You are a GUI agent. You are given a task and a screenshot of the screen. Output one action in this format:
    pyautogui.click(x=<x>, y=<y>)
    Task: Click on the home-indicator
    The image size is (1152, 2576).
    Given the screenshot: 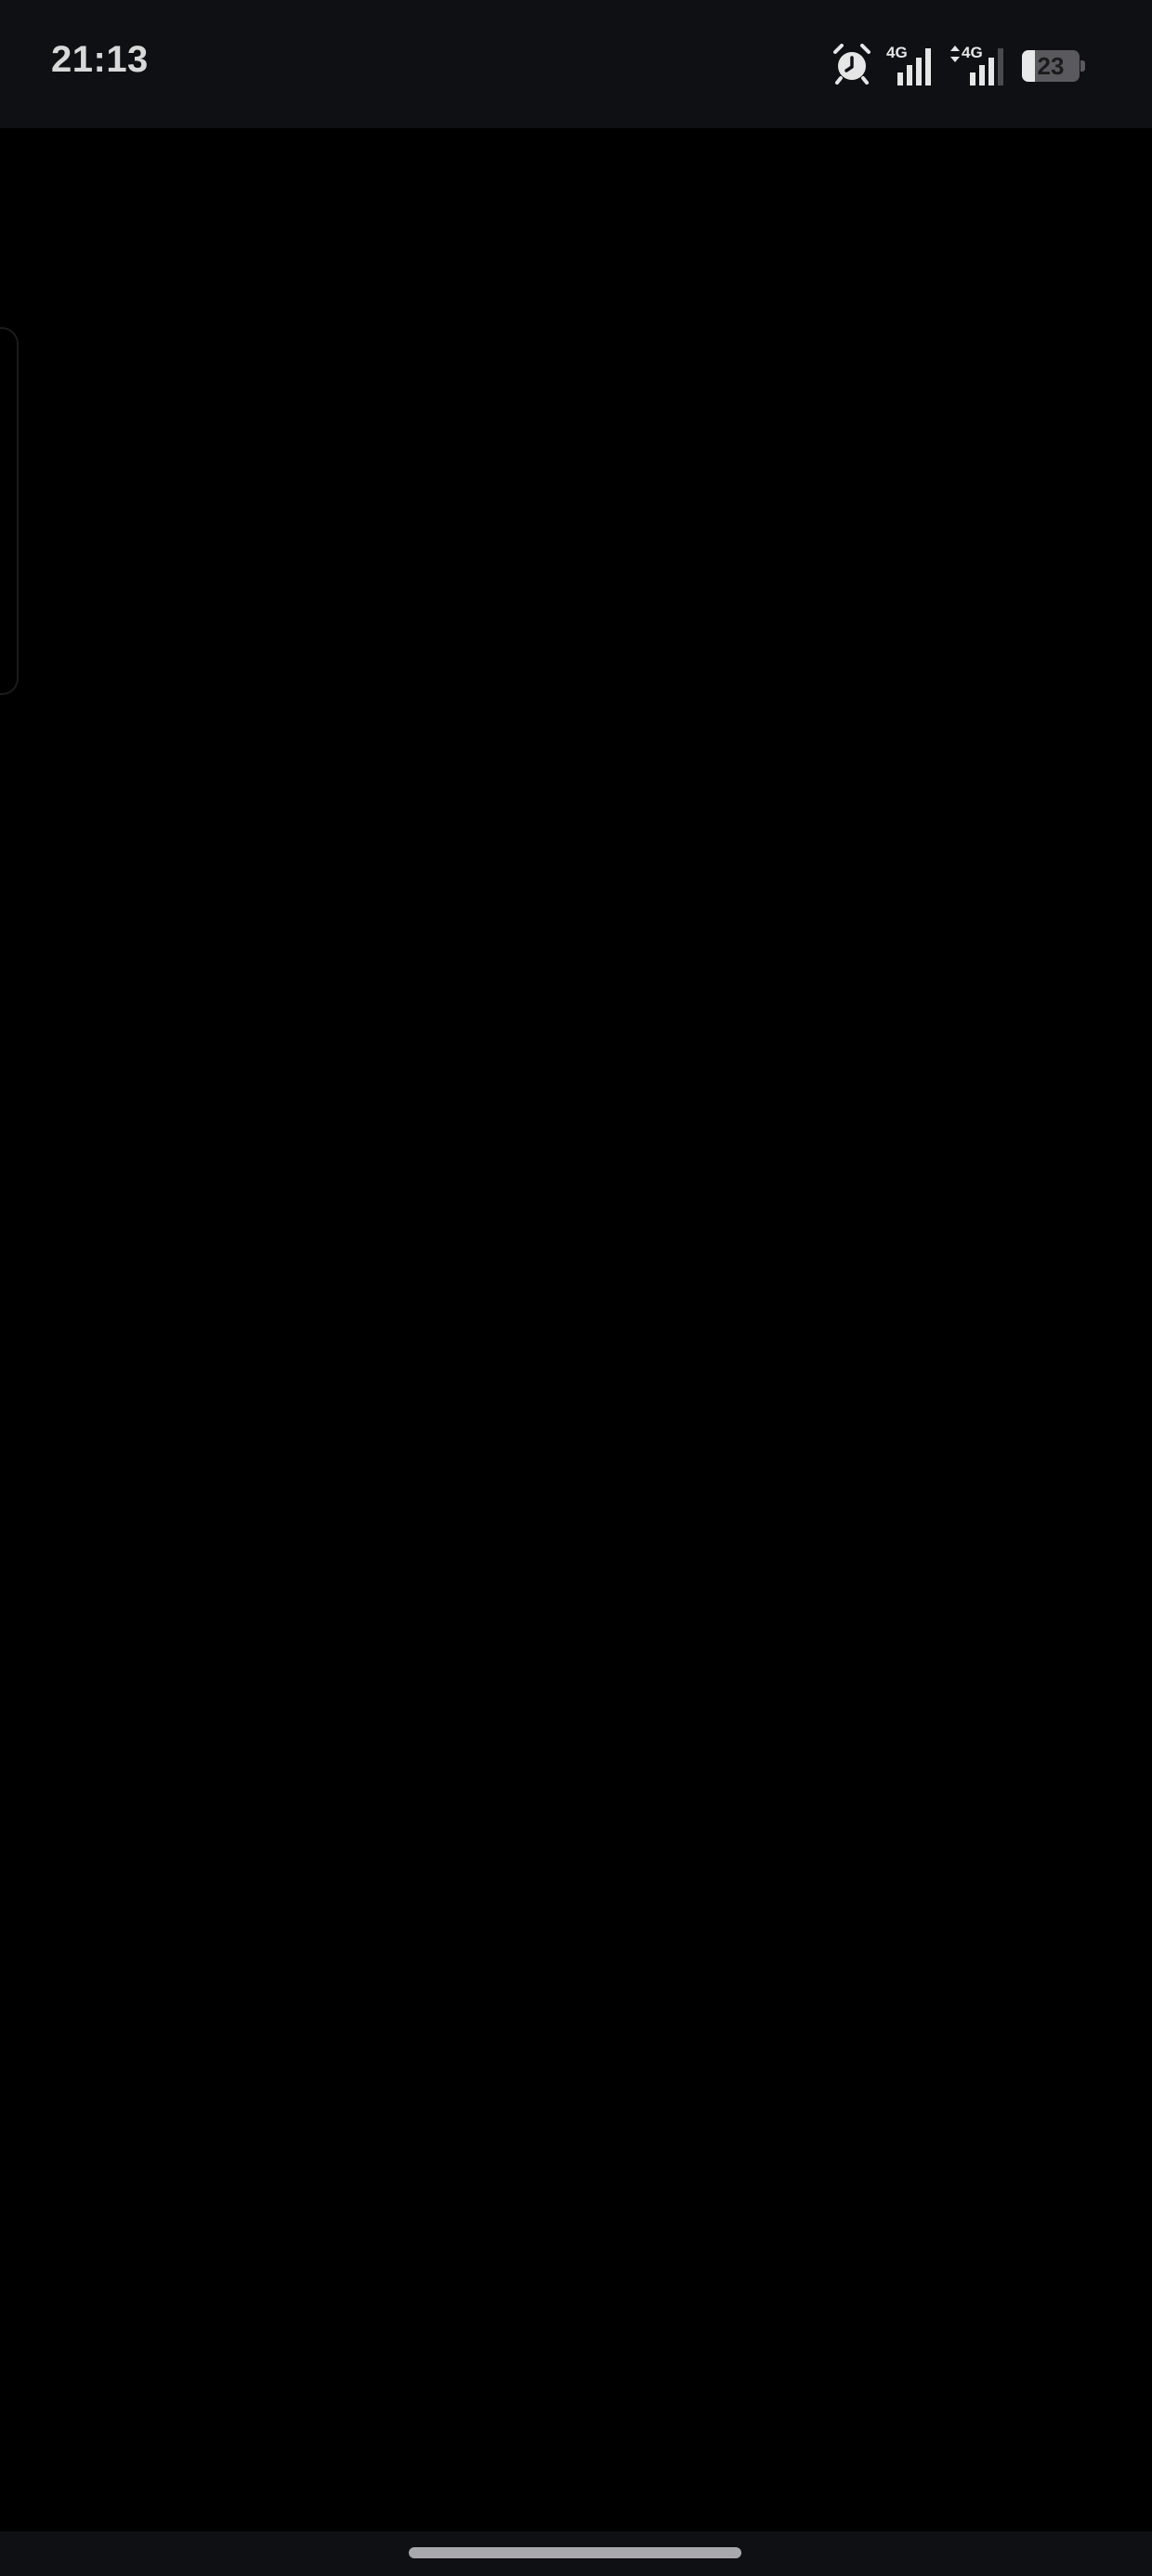 What is the action you would take?
    pyautogui.click(x=575, y=2552)
    